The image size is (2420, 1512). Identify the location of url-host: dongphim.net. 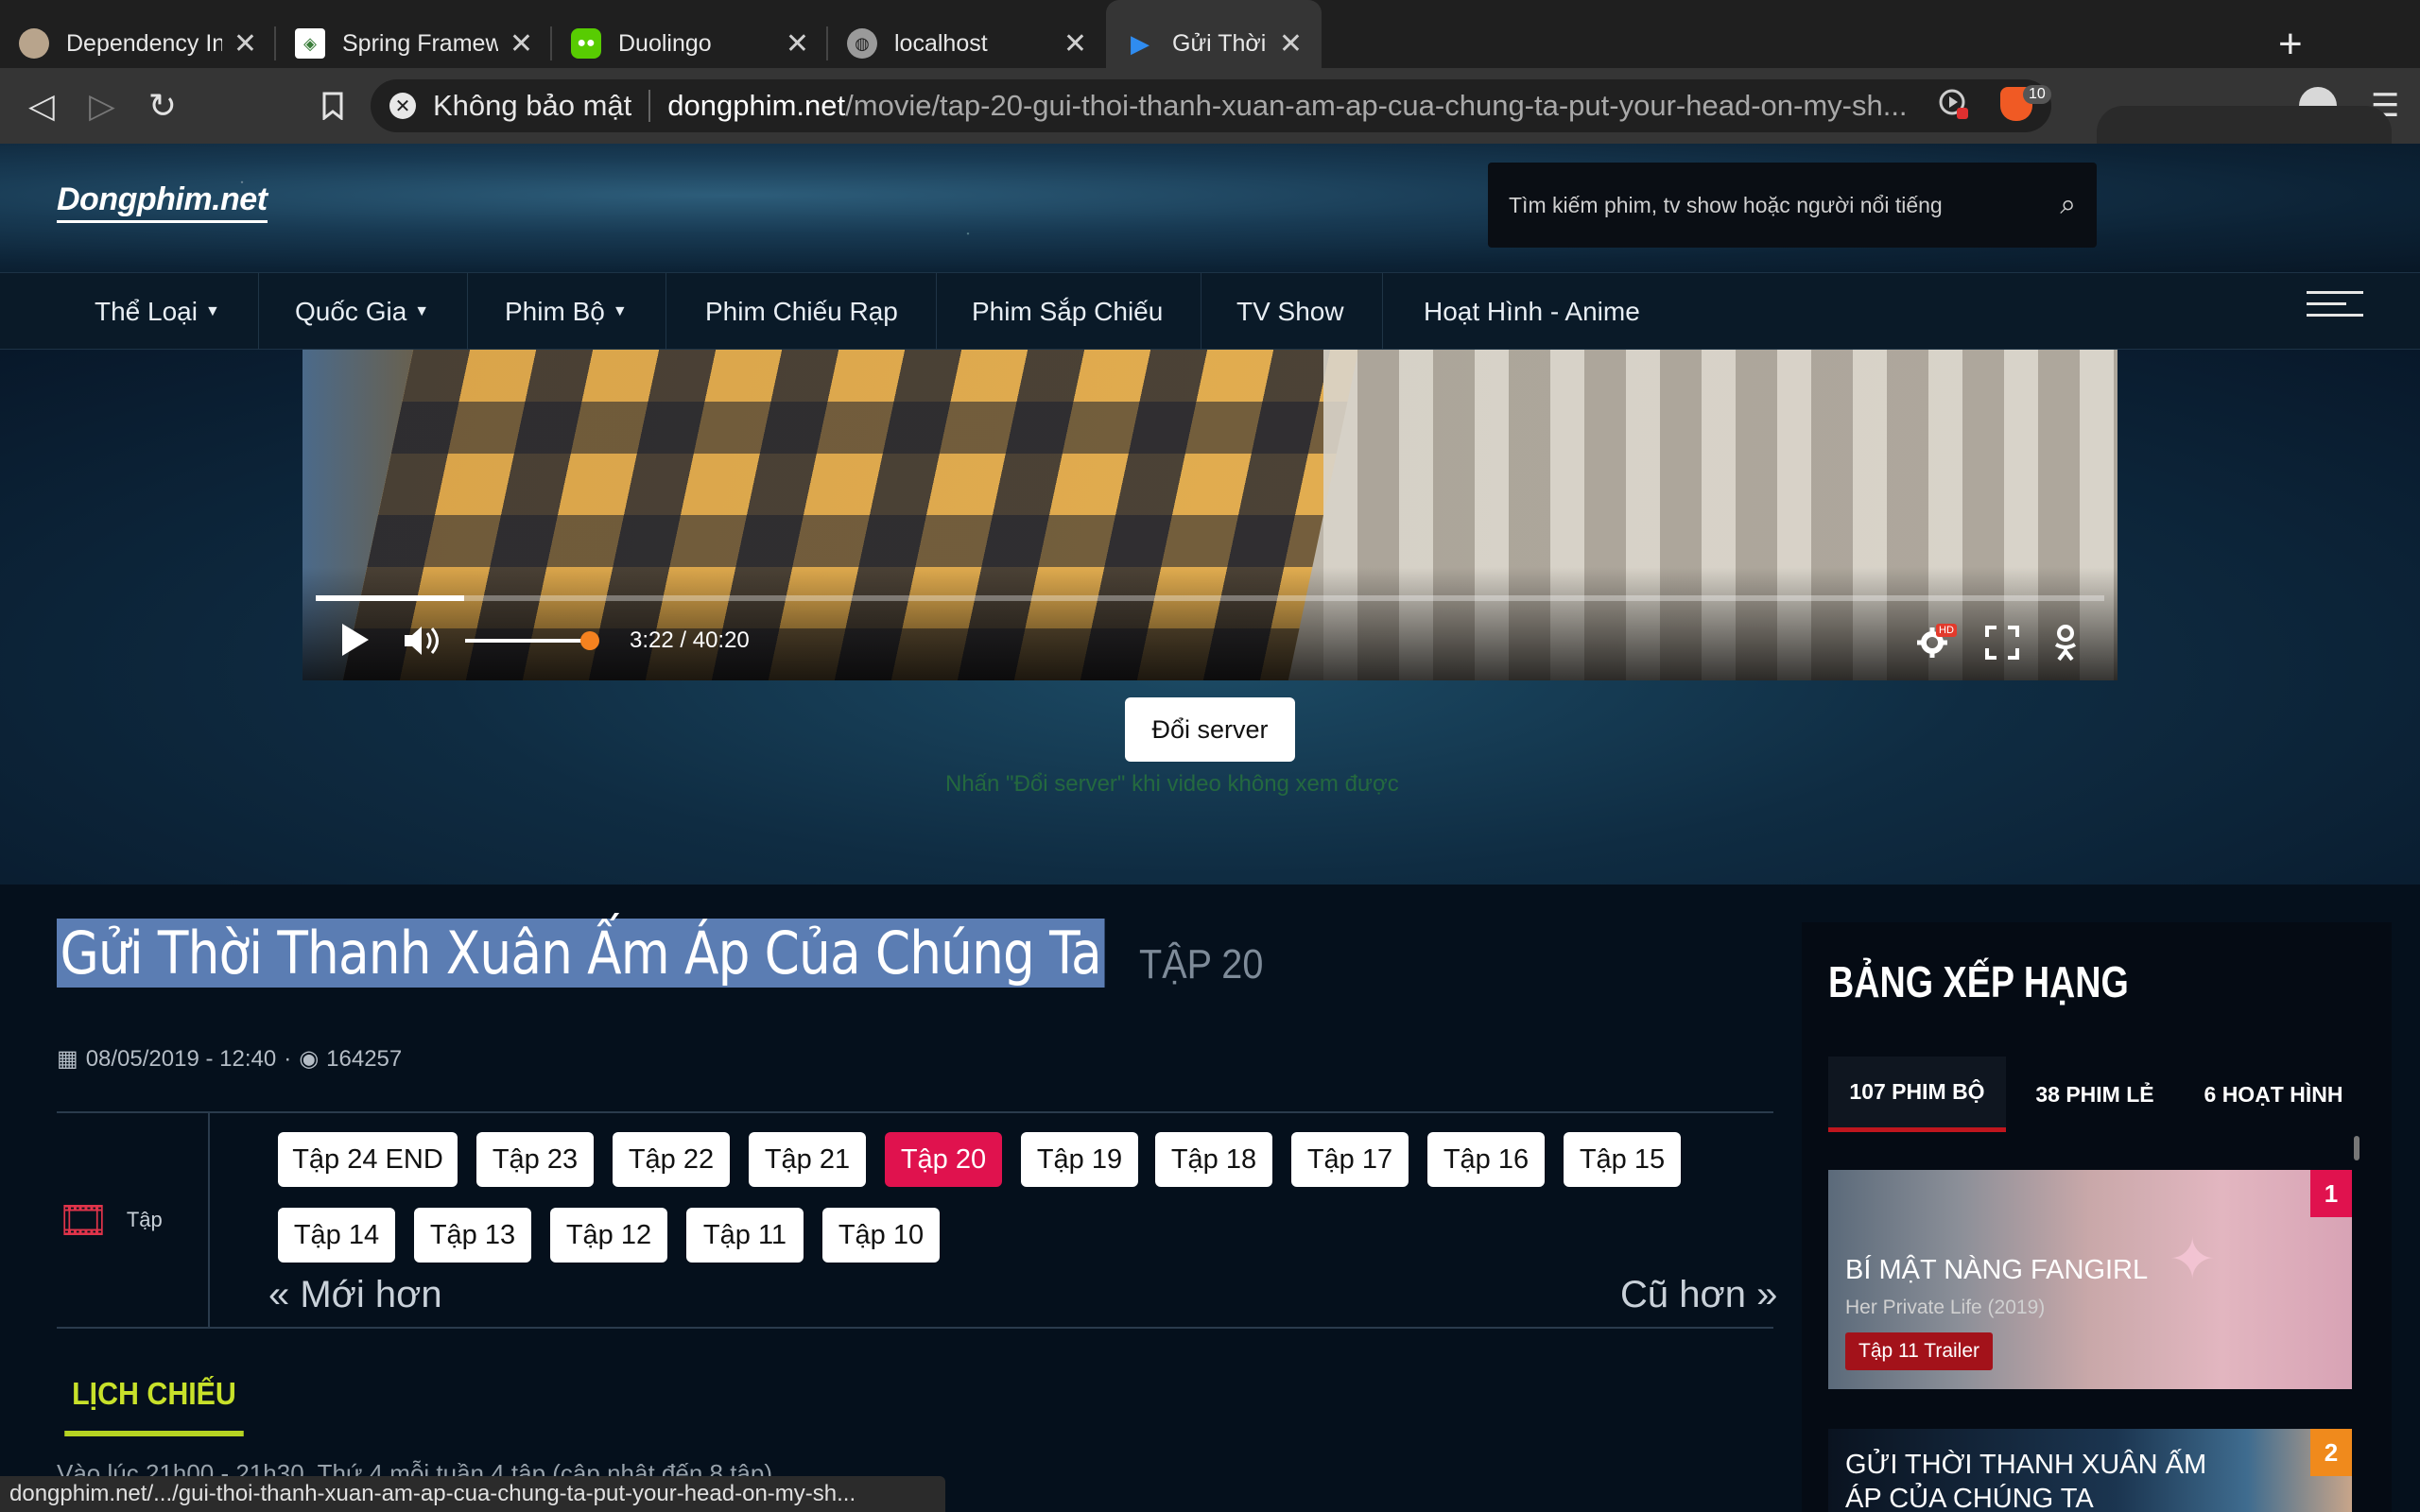
(756, 105).